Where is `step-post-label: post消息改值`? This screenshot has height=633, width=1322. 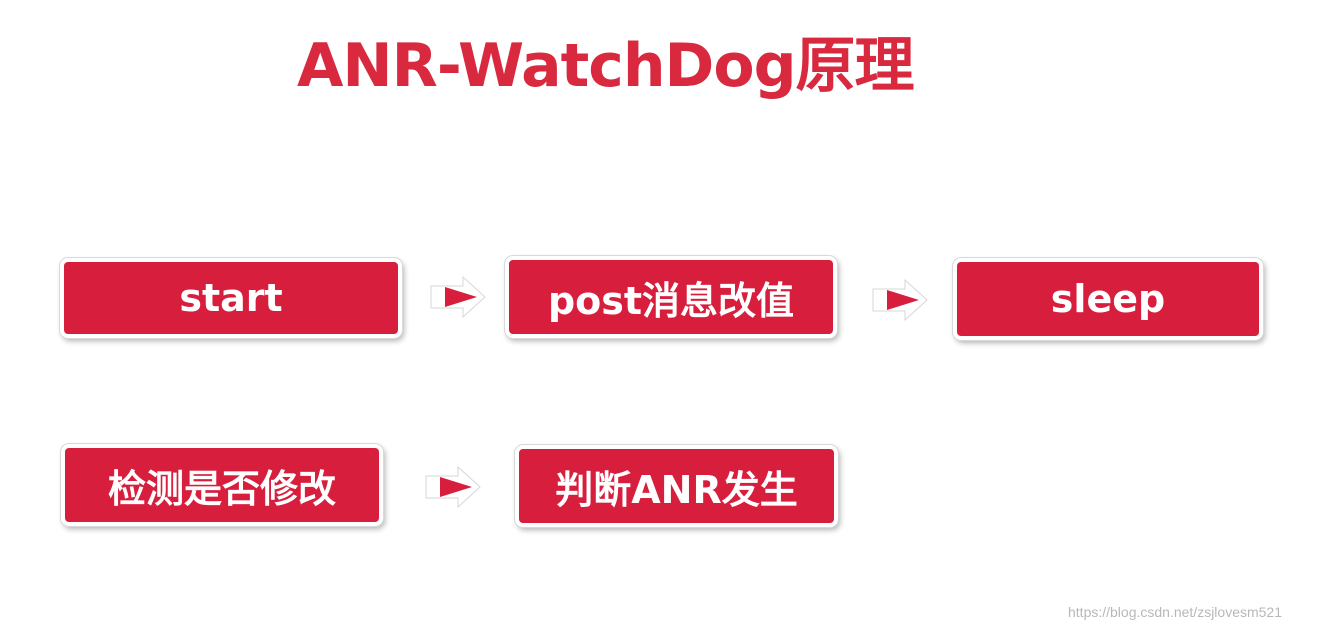 step-post-label: post消息改值 is located at coordinates (671, 300).